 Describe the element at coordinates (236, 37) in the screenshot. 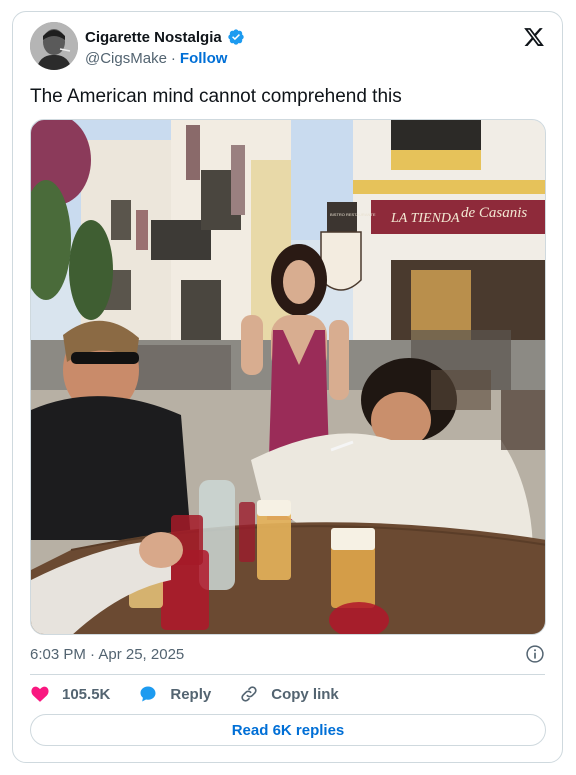

I see `verified-badge-icon` at that location.